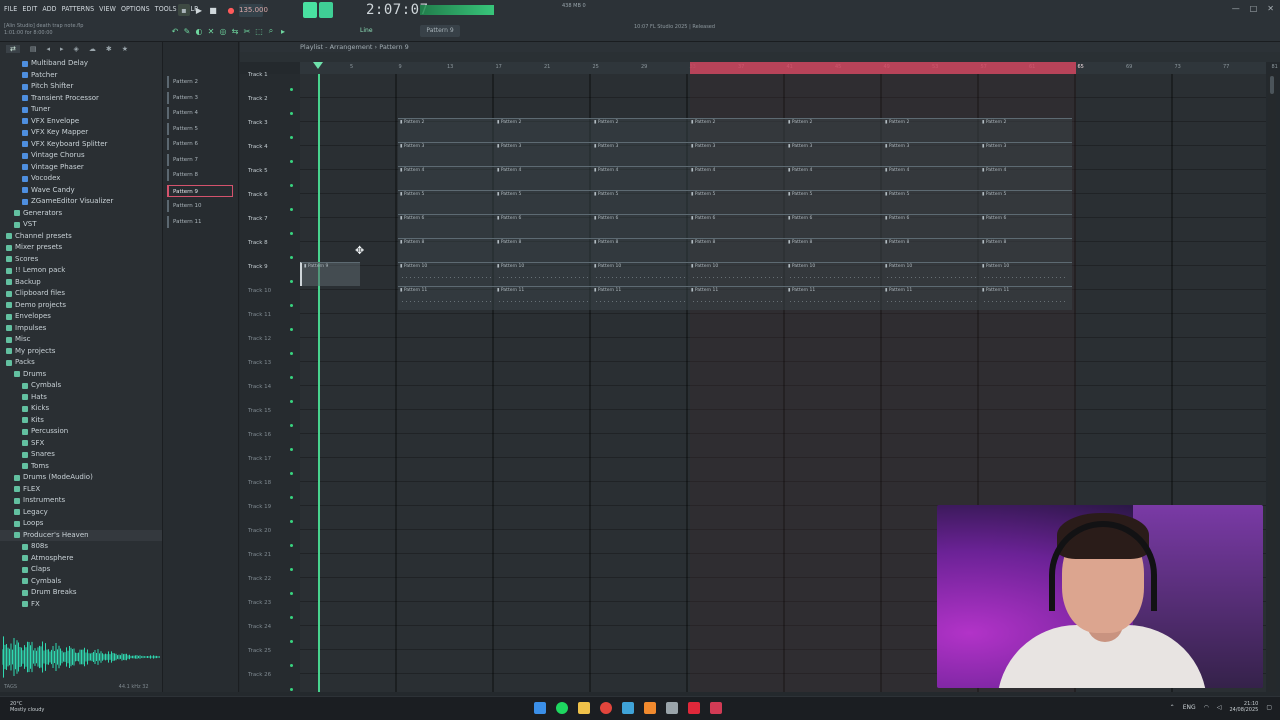 The width and height of the screenshot is (1280, 720). What do you see at coordinates (200, 221) in the screenshot?
I see `pattern-picker-item: Pattern 11` at bounding box center [200, 221].